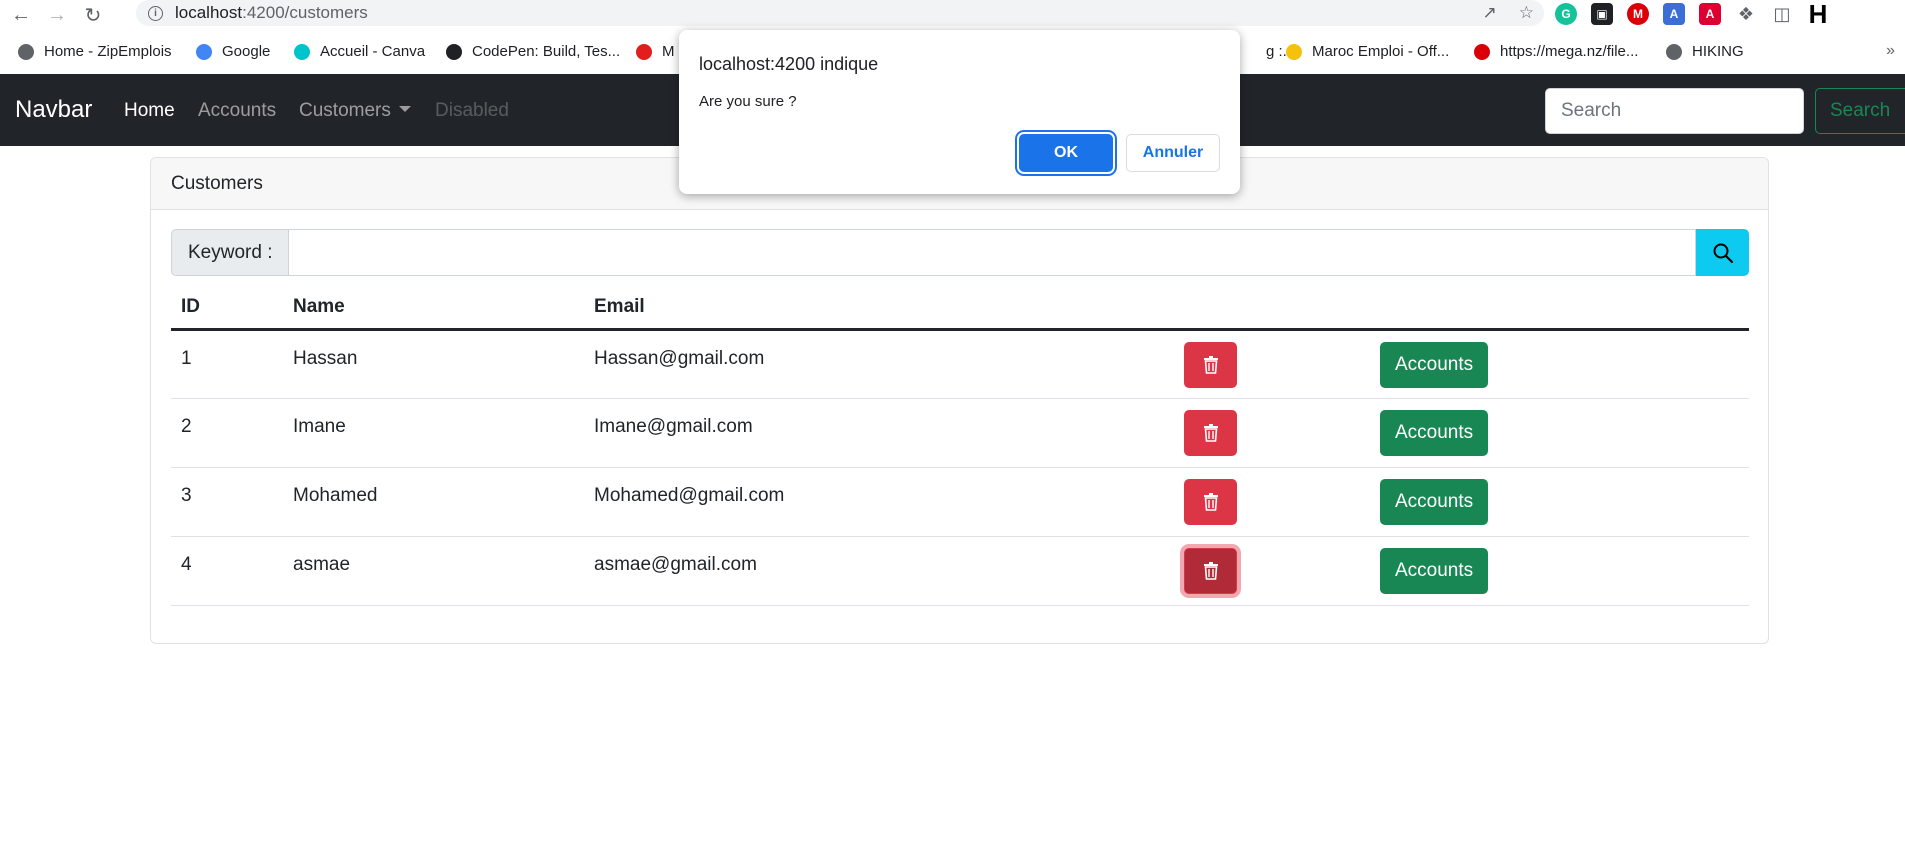 This screenshot has width=1905, height=859. Describe the element at coordinates (57, 15) in the screenshot. I see `forward-icon: →` at that location.